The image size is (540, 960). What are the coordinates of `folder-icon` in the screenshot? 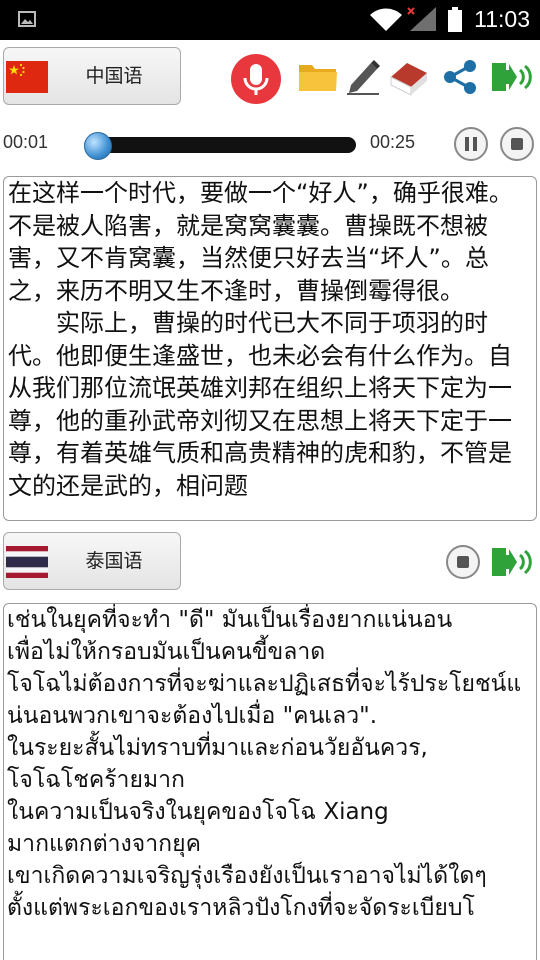 It's located at (318, 79).